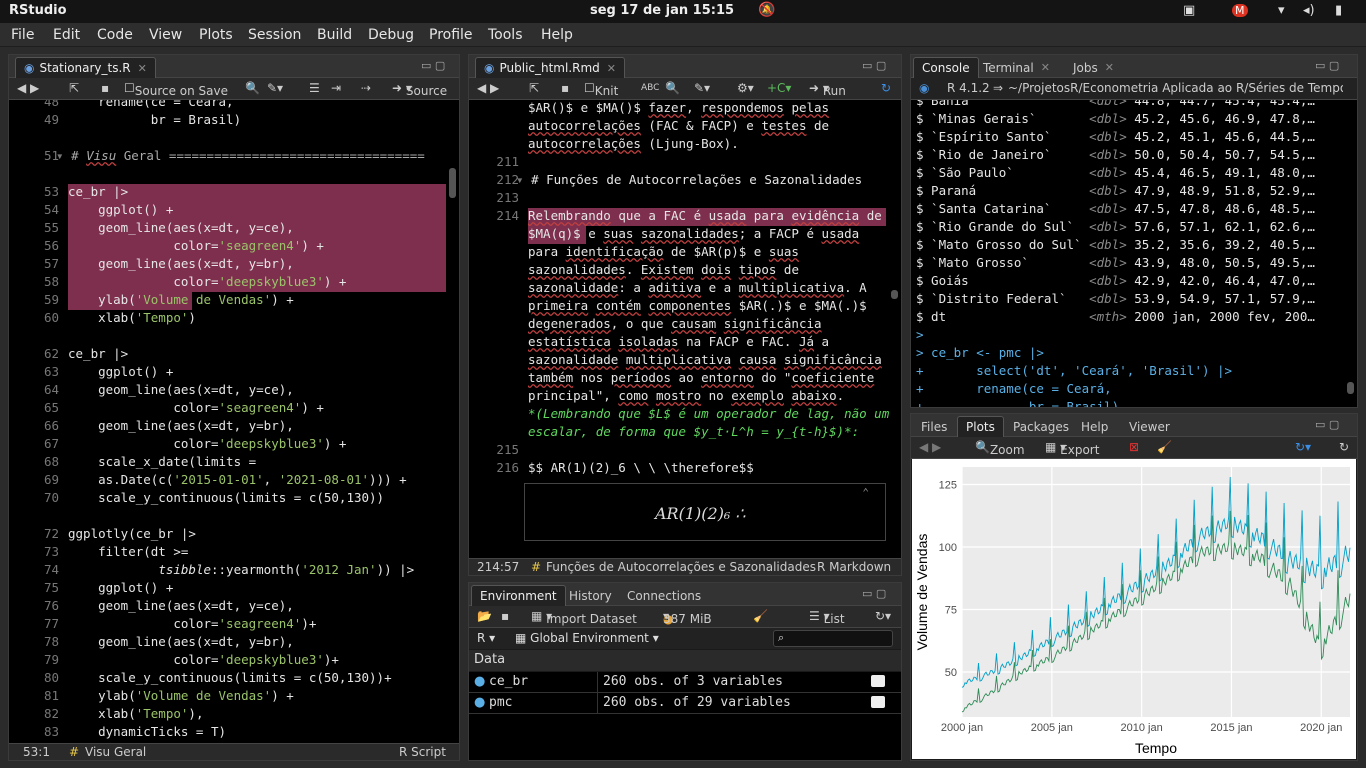 The image size is (1366, 768). What do you see at coordinates (962, 728) in the screenshot?
I see `x-tick-label: 2000 jan` at bounding box center [962, 728].